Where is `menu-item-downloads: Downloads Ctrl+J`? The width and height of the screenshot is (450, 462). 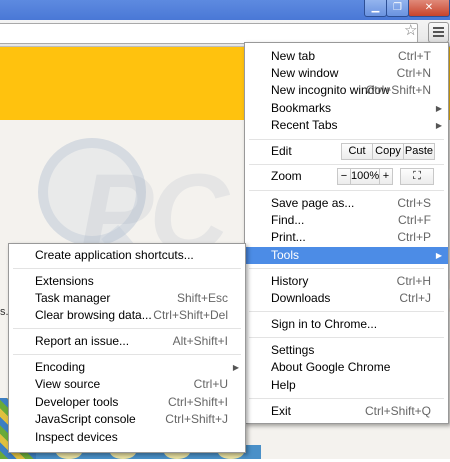 menu-item-downloads: Downloads Ctrl+J is located at coordinates (346, 298).